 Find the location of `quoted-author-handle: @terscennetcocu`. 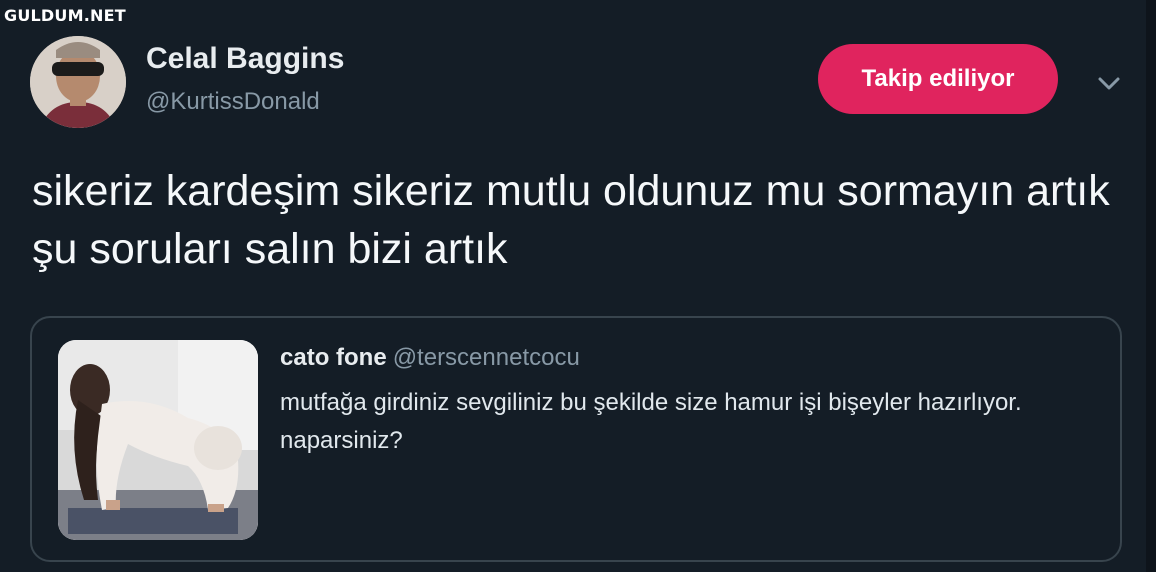

quoted-author-handle: @terscennetcocu is located at coordinates (486, 357).